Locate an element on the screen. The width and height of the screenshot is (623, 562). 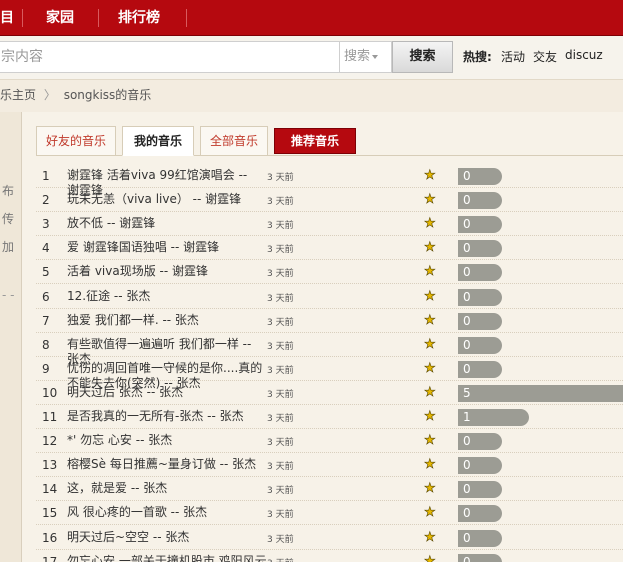
search-input is located at coordinates (170, 57).